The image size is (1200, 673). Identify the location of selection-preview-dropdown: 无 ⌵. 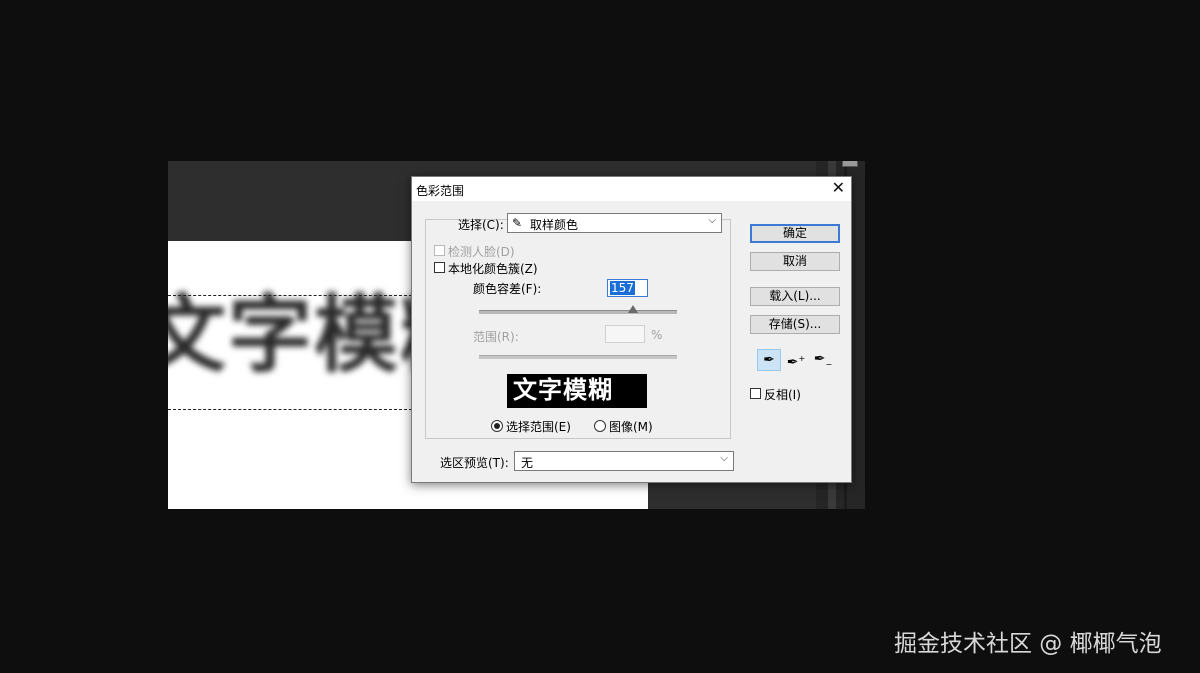
(624, 461).